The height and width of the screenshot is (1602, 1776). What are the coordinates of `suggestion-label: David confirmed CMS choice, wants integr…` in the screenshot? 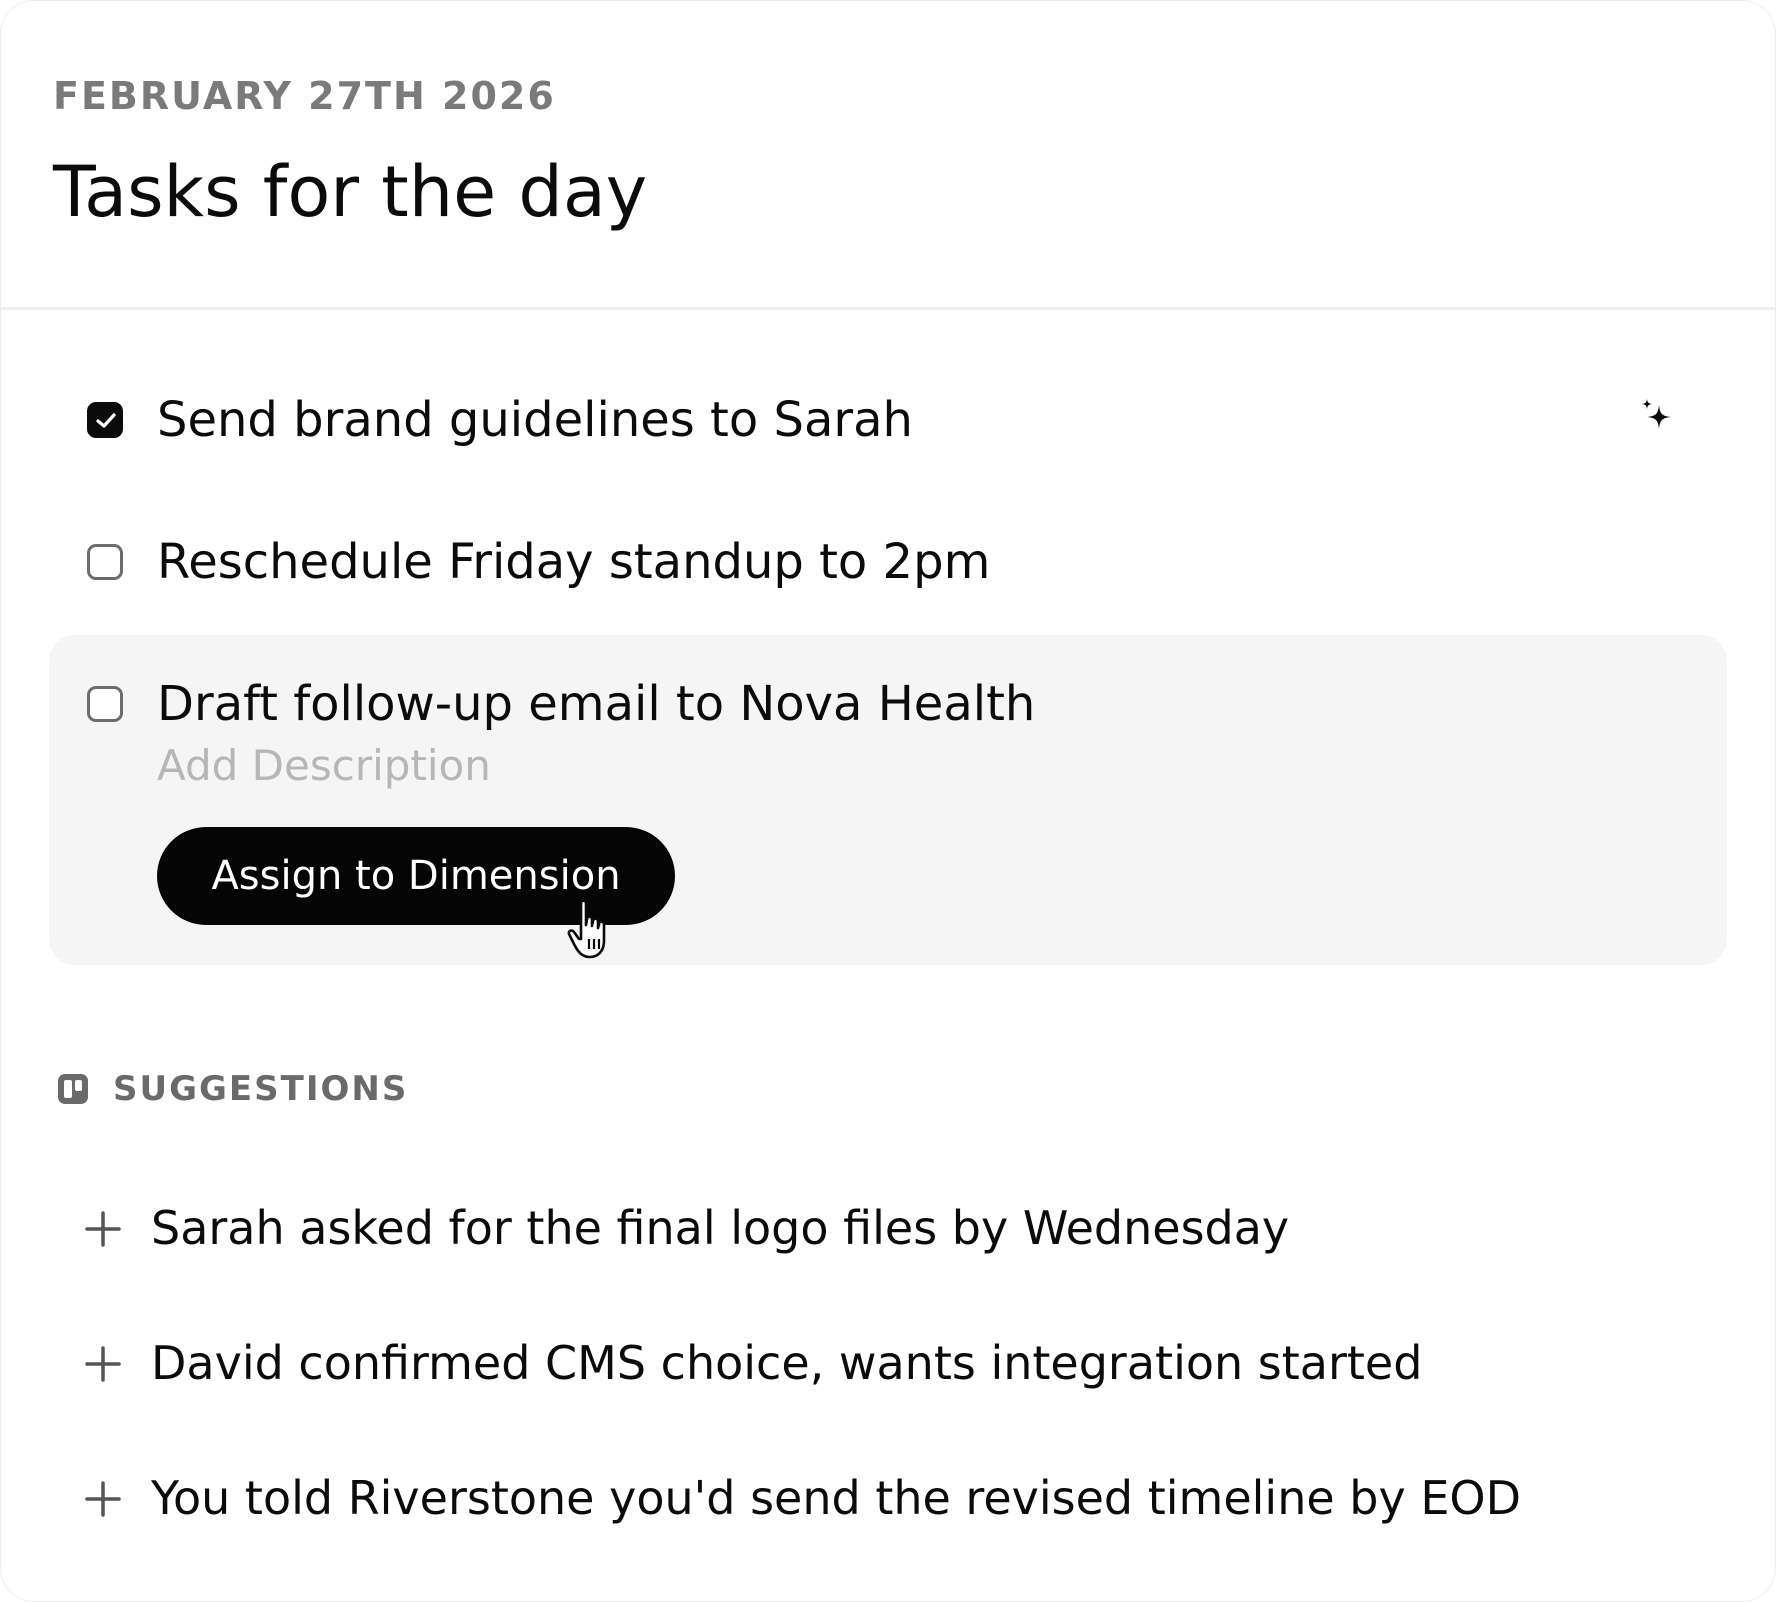 It's located at (787, 1363).